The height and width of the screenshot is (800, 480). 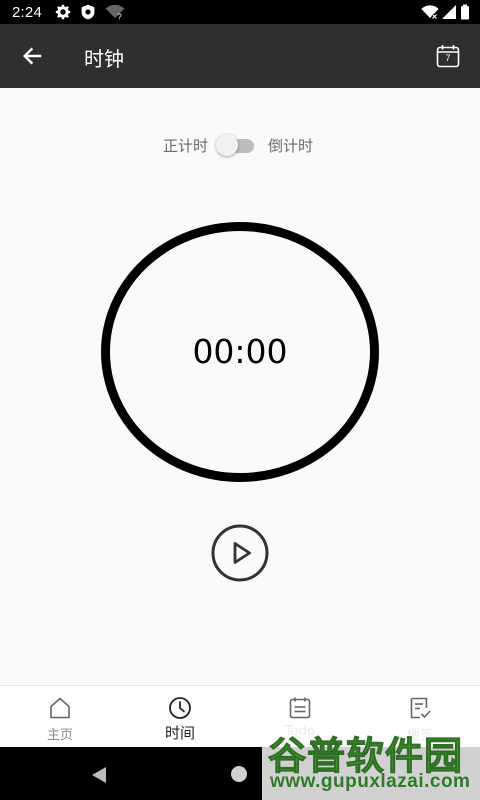 What do you see at coordinates (465, 12) in the screenshot?
I see `battery-icon` at bounding box center [465, 12].